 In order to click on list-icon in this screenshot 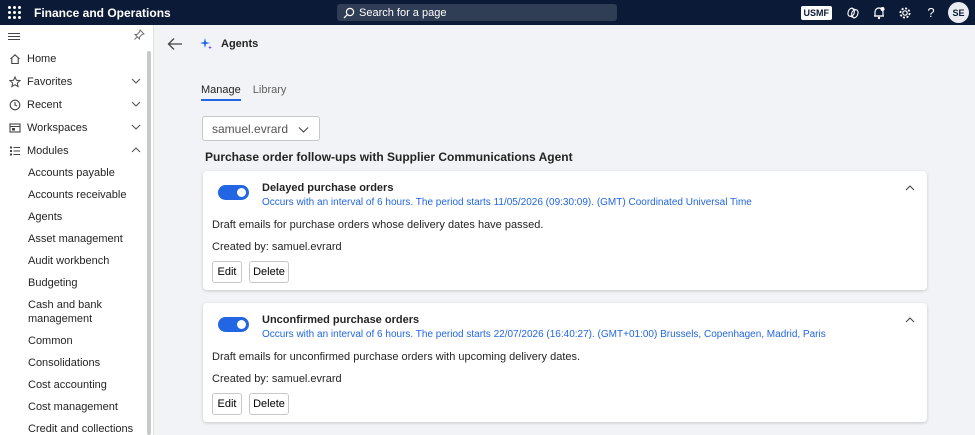, I will do `click(14, 150)`.